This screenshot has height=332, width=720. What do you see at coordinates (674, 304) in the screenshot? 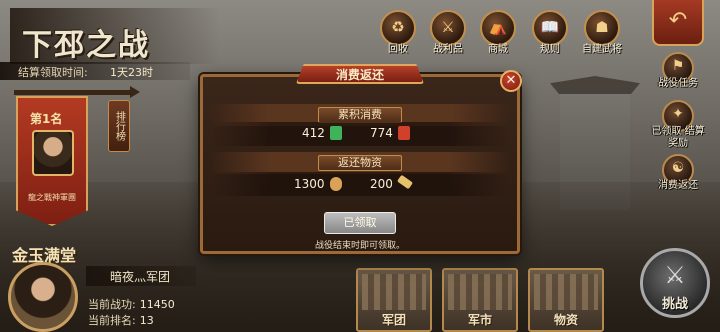
I see `challenge-label: 挑战` at bounding box center [674, 304].